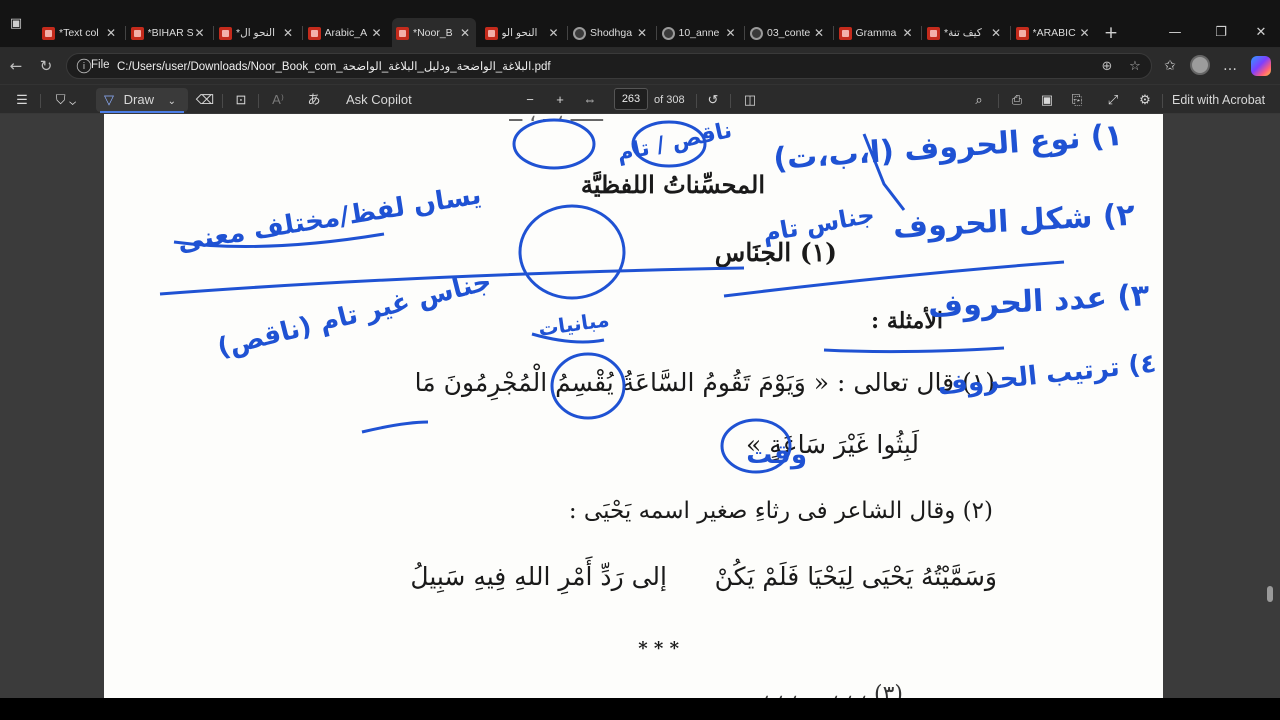 The width and height of the screenshot is (1280, 720). Describe the element at coordinates (1047, 100) in the screenshot. I see `save-icon: ▣` at that location.